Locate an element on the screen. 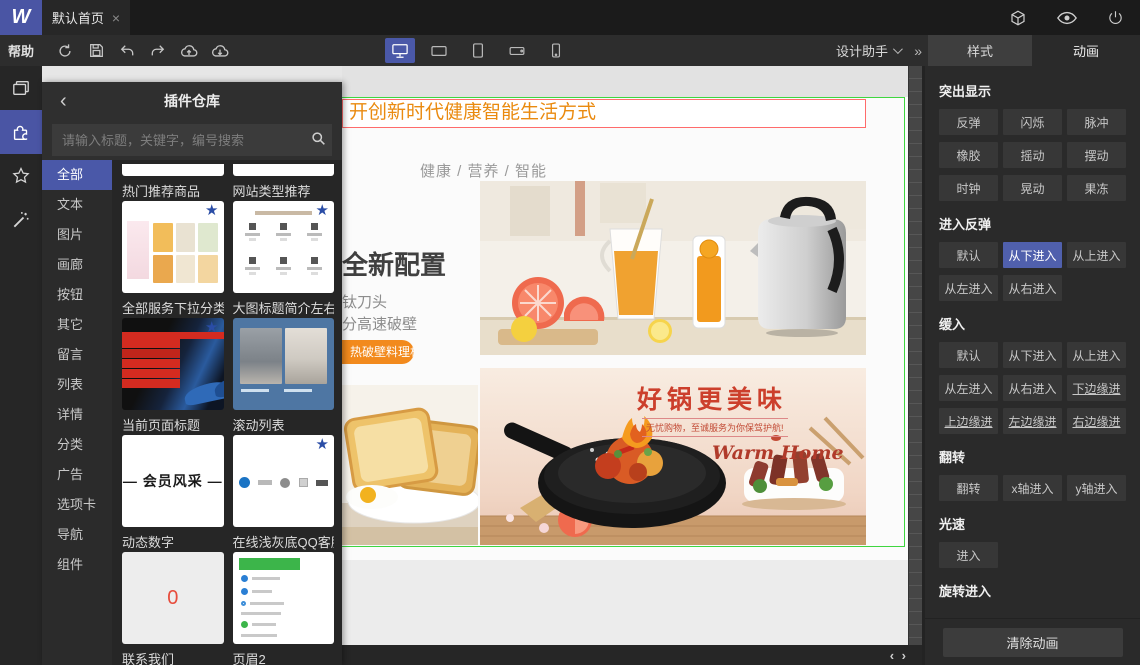 This screenshot has width=1140, height=665. news-section: 资讯动态 is located at coordinates (625, 602).